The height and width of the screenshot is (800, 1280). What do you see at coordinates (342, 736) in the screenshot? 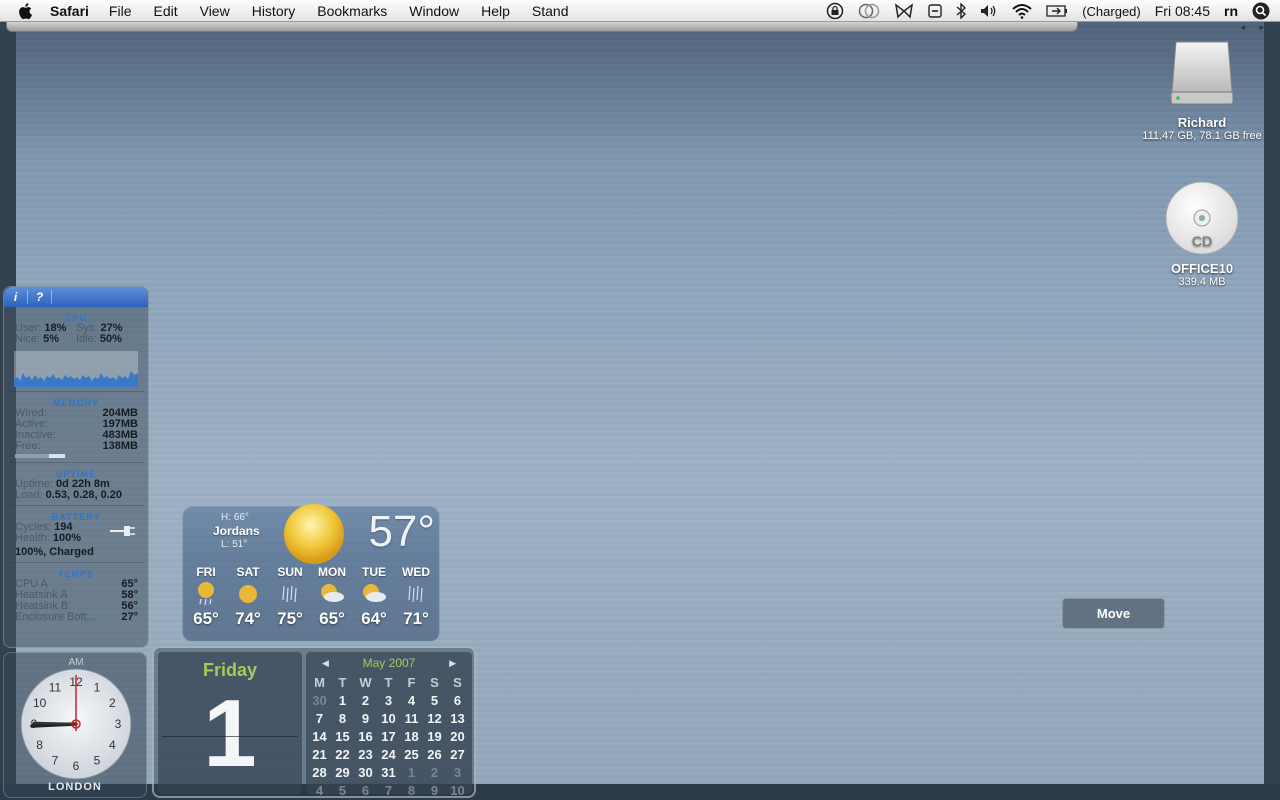
I see `calendar-day-cell: 15` at bounding box center [342, 736].